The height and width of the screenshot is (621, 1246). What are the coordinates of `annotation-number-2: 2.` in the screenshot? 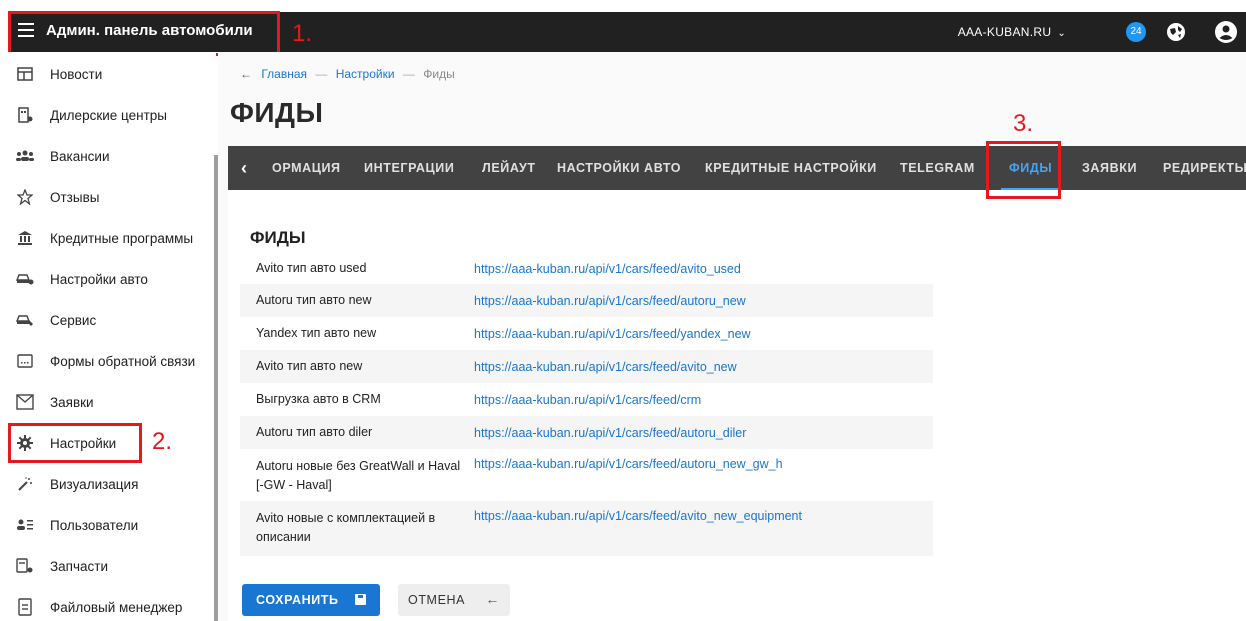 It's located at (162, 441).